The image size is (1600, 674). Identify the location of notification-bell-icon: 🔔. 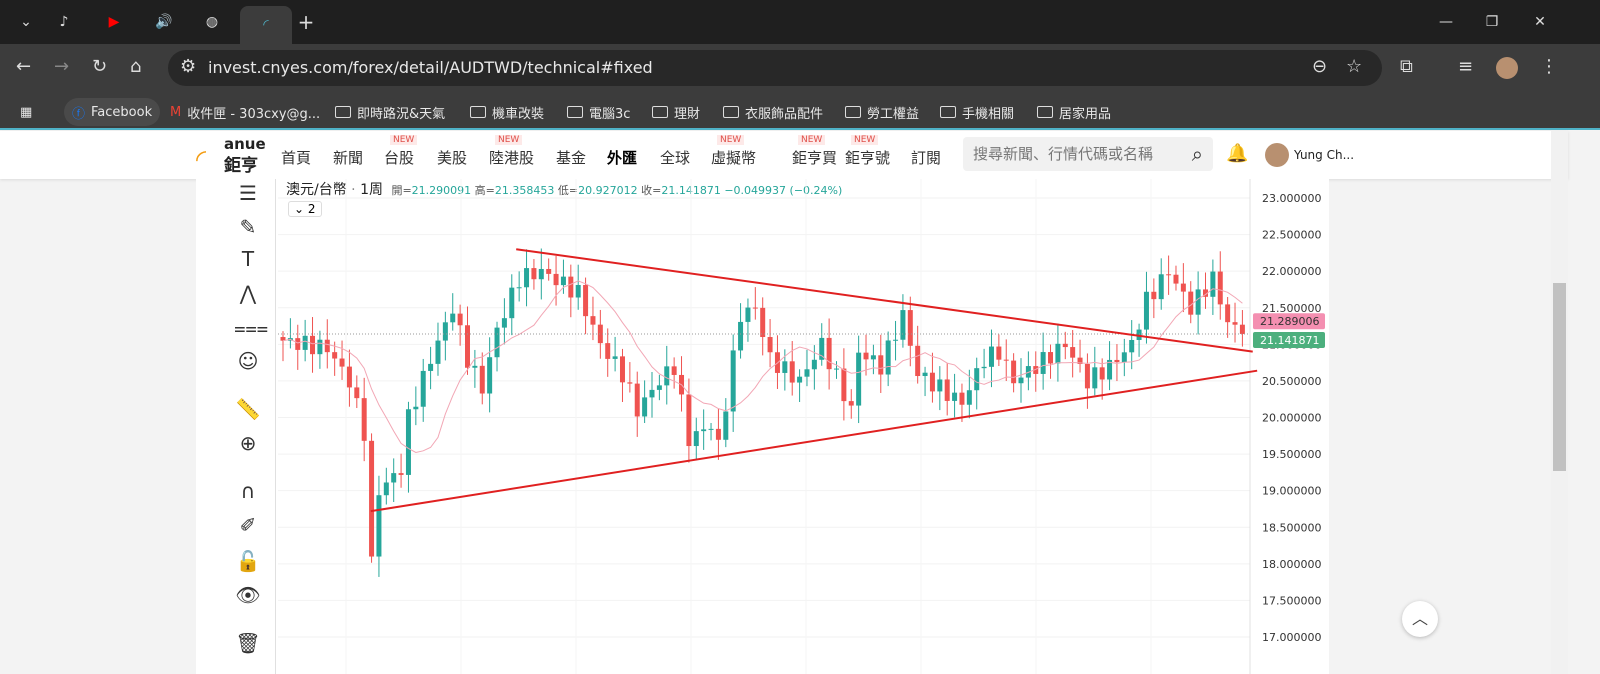
(1237, 153).